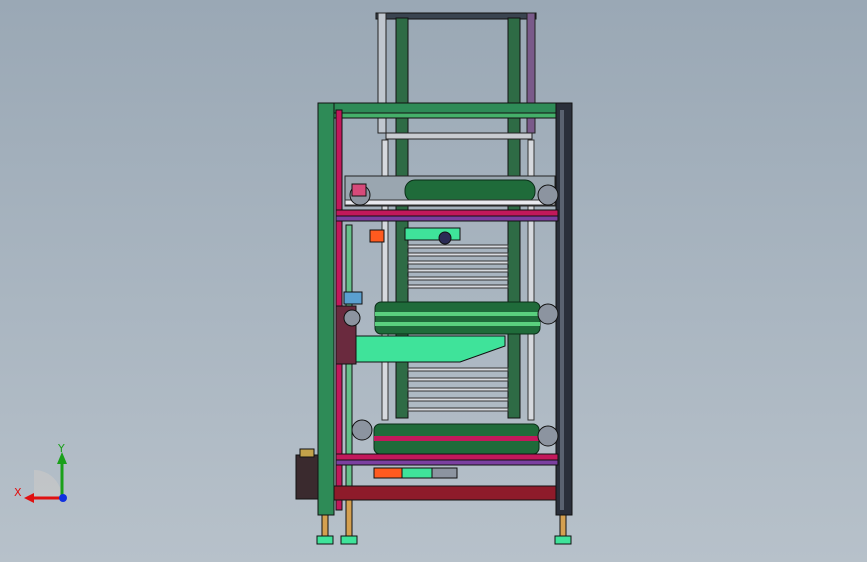 The height and width of the screenshot is (562, 867). I want to click on bottom-roller-section, so click(447, 449).